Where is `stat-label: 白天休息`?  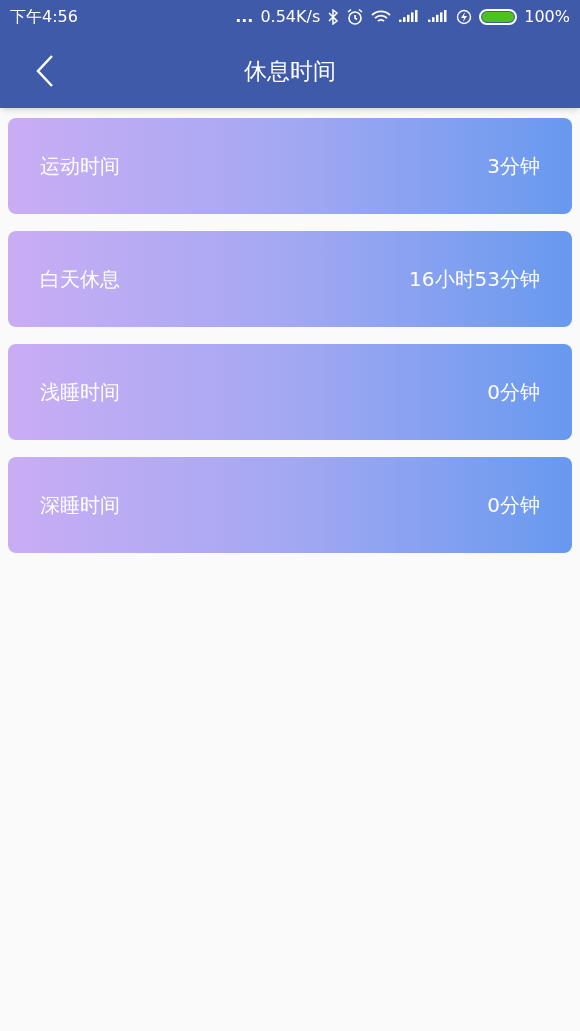
stat-label: 白天休息 is located at coordinates (80, 279).